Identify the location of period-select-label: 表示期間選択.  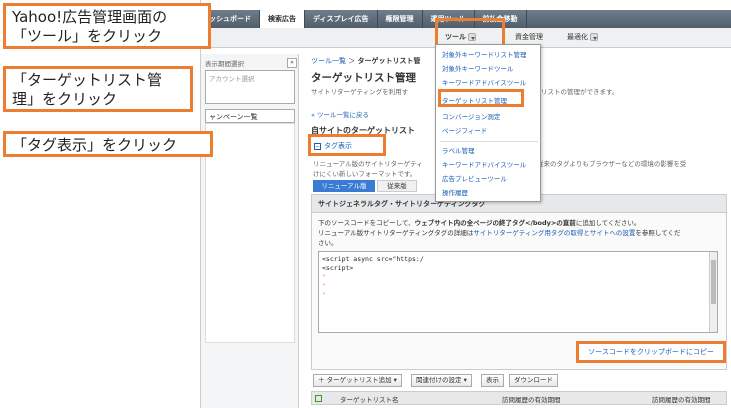
(224, 64).